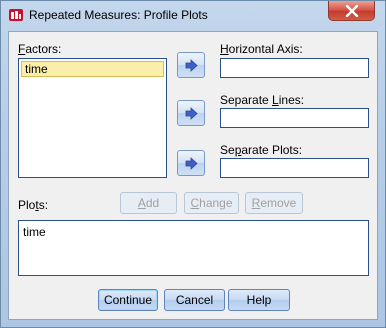 Image resolution: width=386 pixels, height=328 pixels. What do you see at coordinates (194, 300) in the screenshot?
I see `cancel-button: Cancel` at bounding box center [194, 300].